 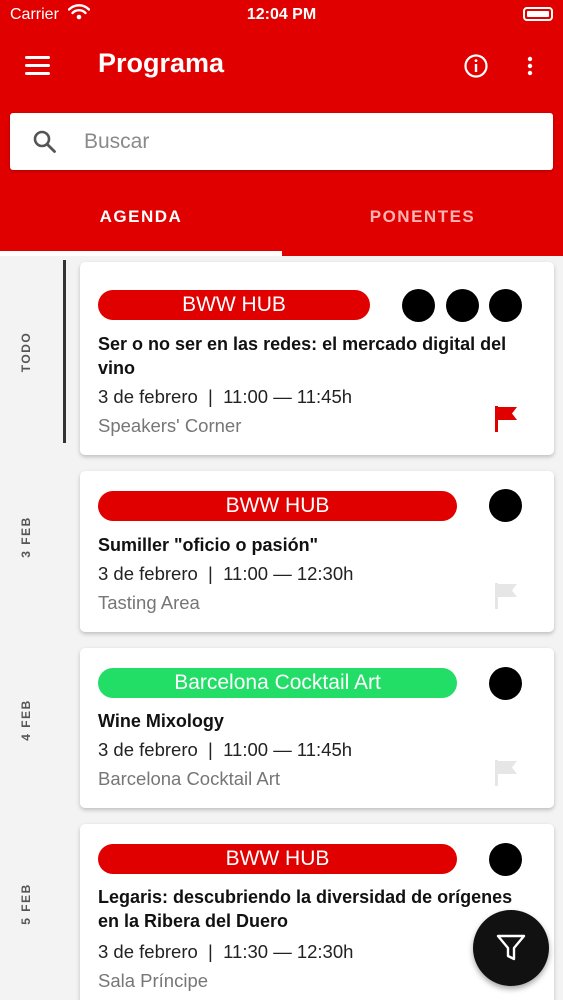 I want to click on info-button, so click(x=476, y=66).